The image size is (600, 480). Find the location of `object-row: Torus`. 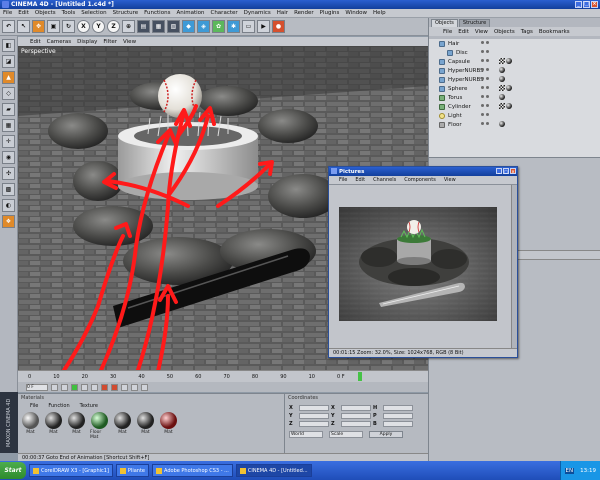

object-row: Torus is located at coordinates (514, 97).